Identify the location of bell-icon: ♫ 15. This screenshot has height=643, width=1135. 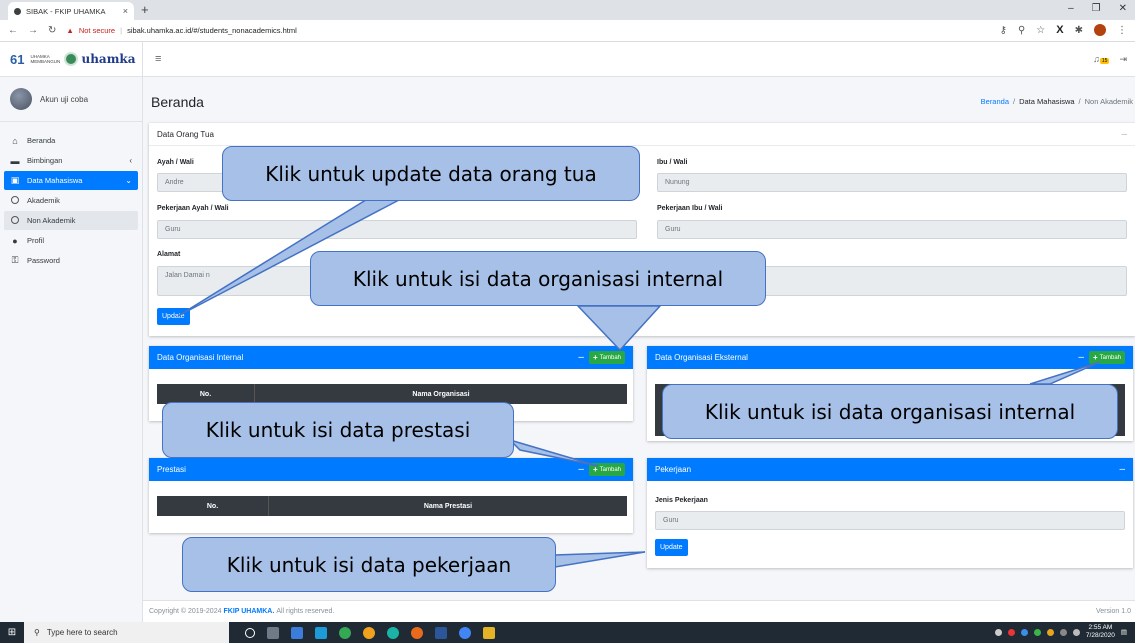
(1101, 59).